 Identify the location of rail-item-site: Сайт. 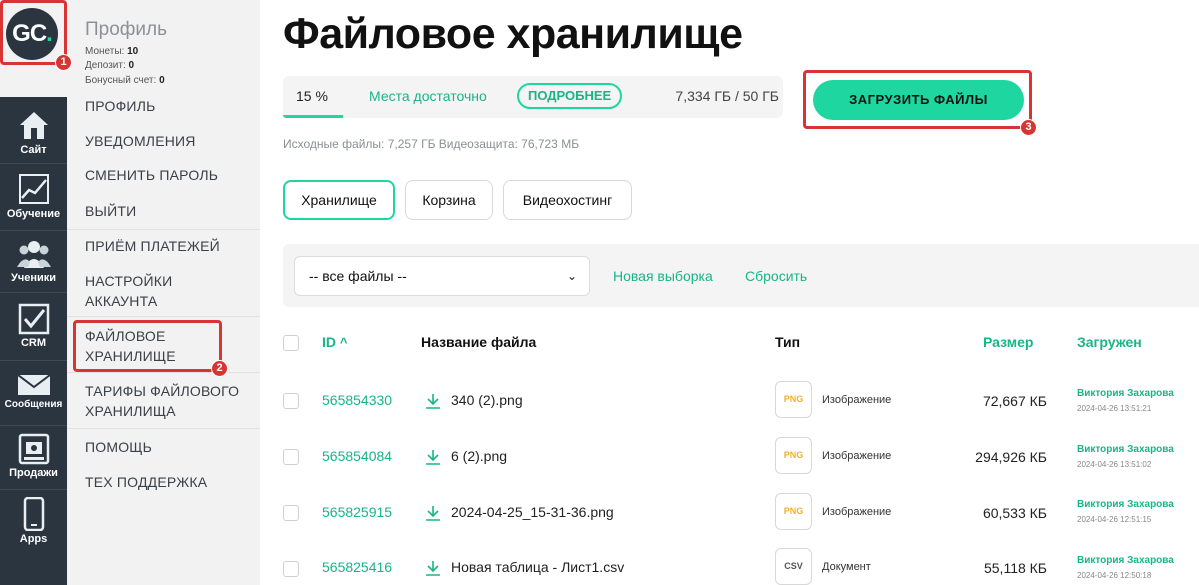
(33, 132).